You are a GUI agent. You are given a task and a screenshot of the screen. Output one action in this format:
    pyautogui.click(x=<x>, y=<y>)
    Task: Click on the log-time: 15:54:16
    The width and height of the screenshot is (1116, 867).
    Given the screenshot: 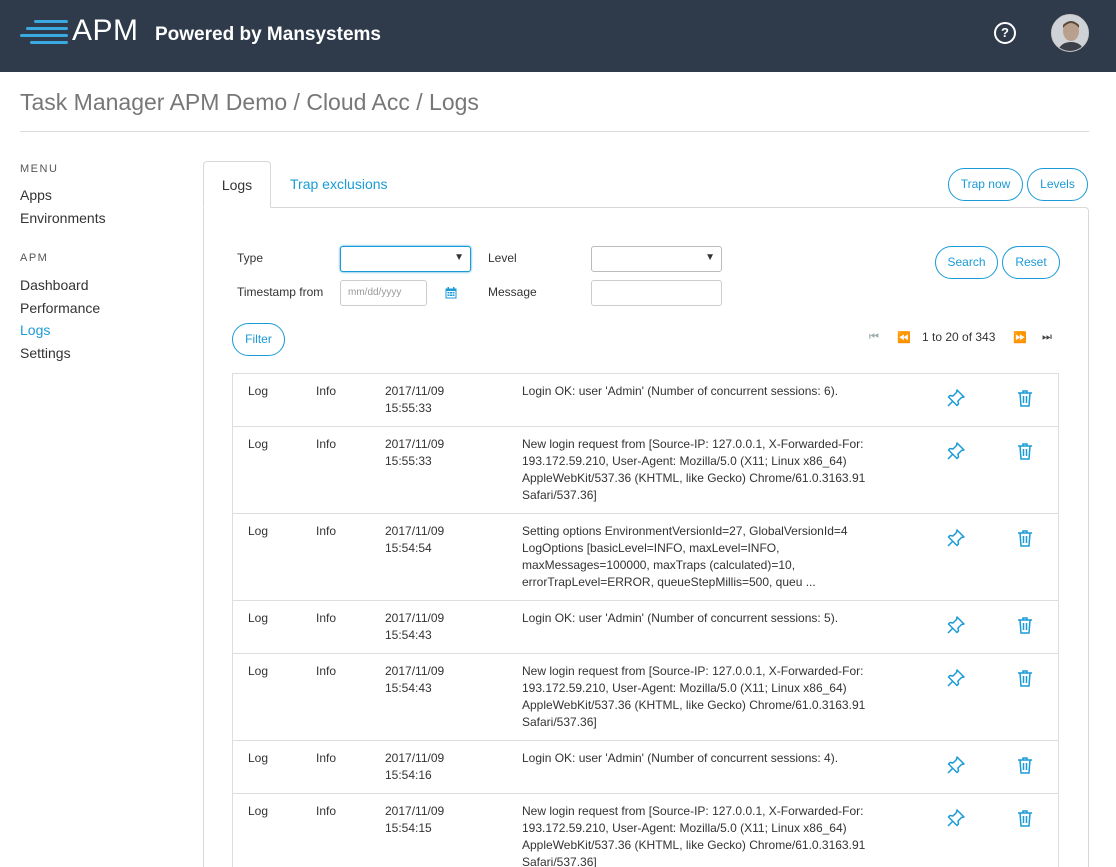 What is the action you would take?
    pyautogui.click(x=408, y=775)
    